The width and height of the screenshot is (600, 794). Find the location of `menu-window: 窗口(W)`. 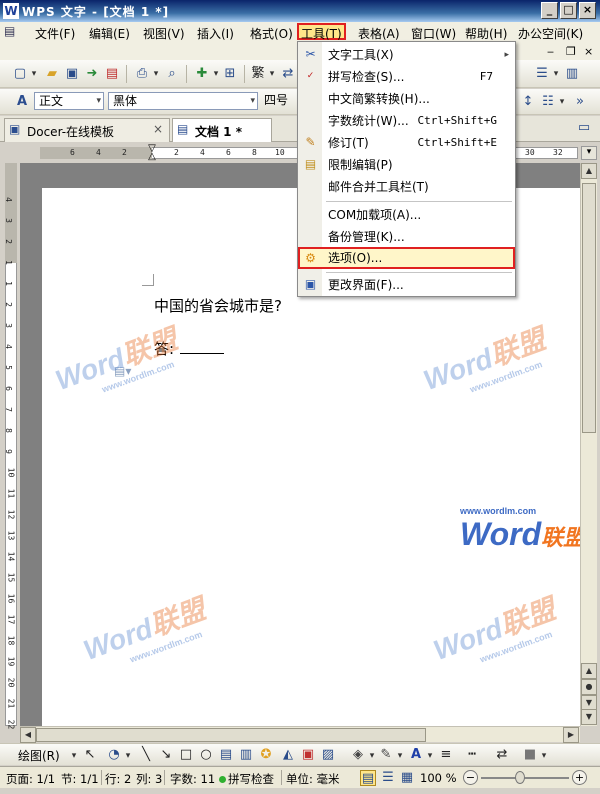

menu-window: 窗口(W) is located at coordinates (433, 32).